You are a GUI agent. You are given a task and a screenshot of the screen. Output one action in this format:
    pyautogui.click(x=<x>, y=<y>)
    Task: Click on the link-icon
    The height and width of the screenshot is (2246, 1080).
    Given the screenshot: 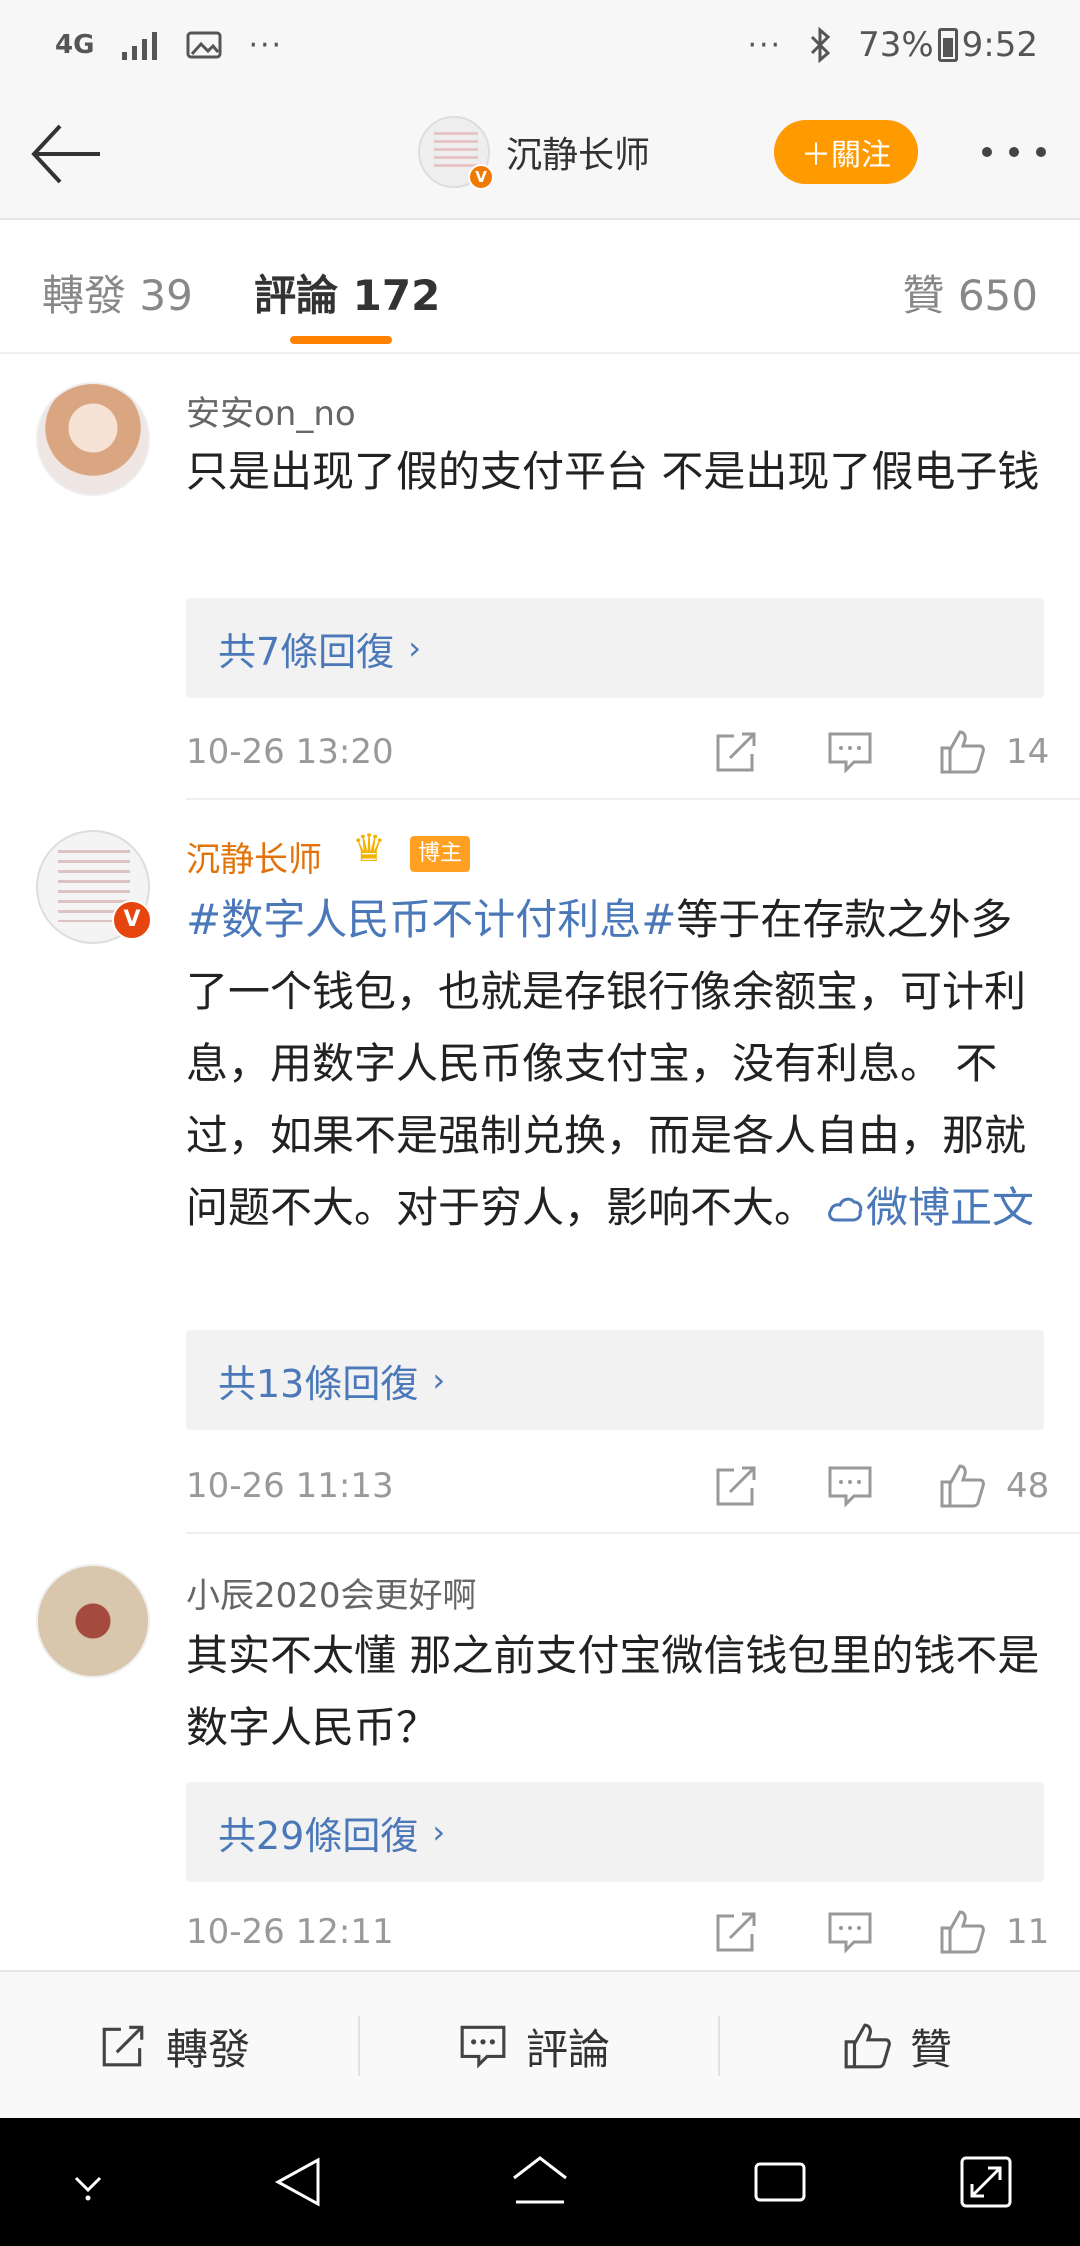 What is the action you would take?
    pyautogui.click(x=845, y=1209)
    